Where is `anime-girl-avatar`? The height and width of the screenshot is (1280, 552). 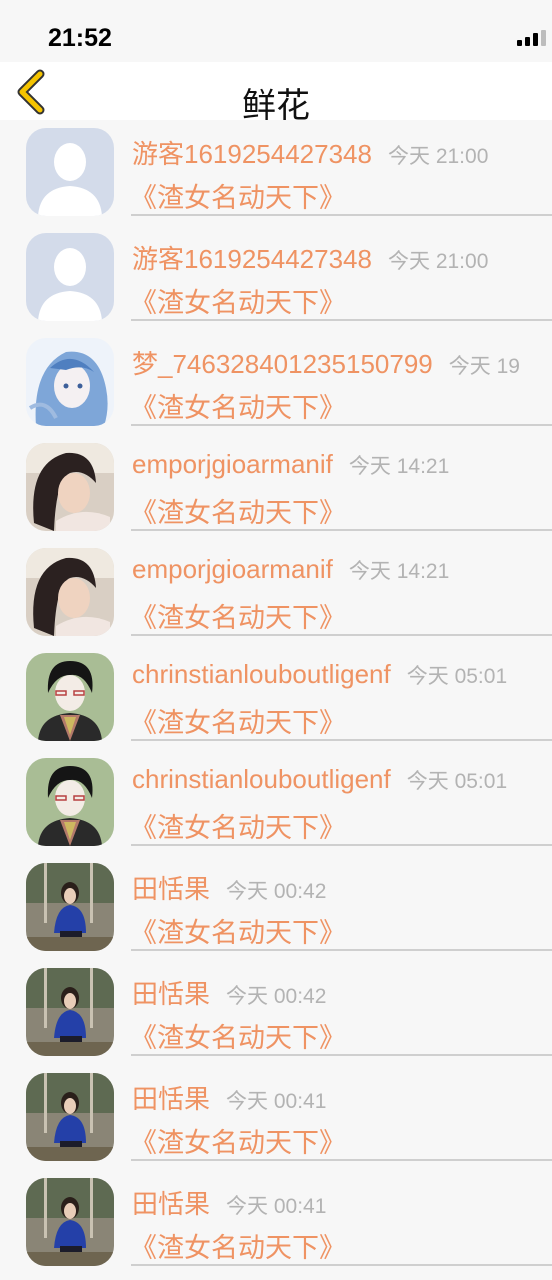 anime-girl-avatar is located at coordinates (70, 382).